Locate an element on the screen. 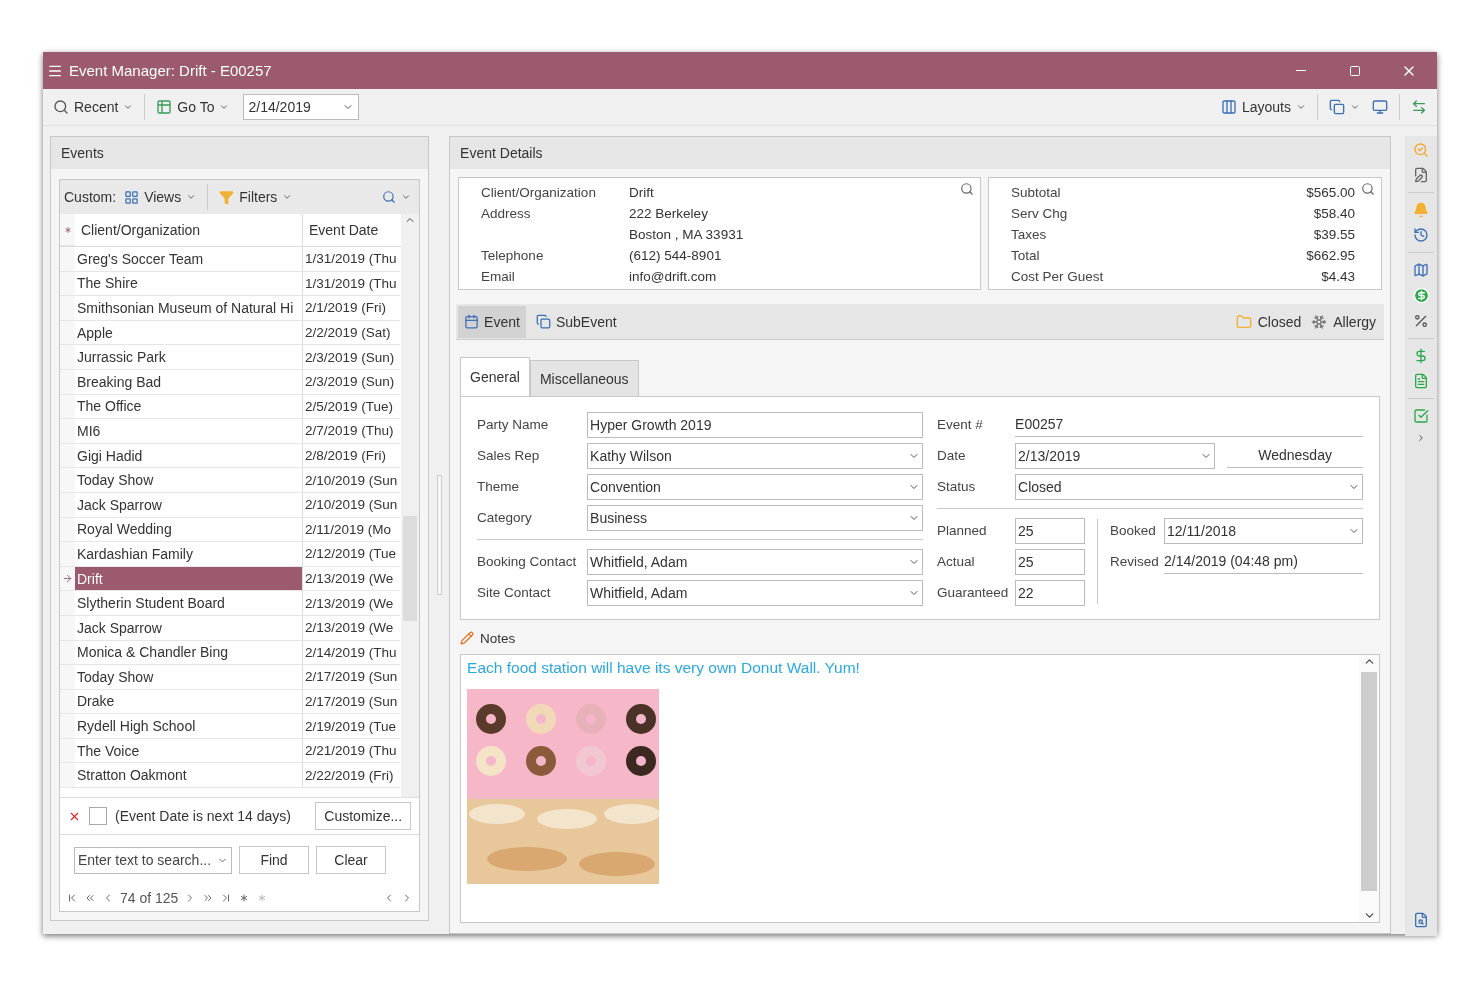 The image size is (1480, 987). table-cell: Greg's Soccer Team is located at coordinates (189, 259).